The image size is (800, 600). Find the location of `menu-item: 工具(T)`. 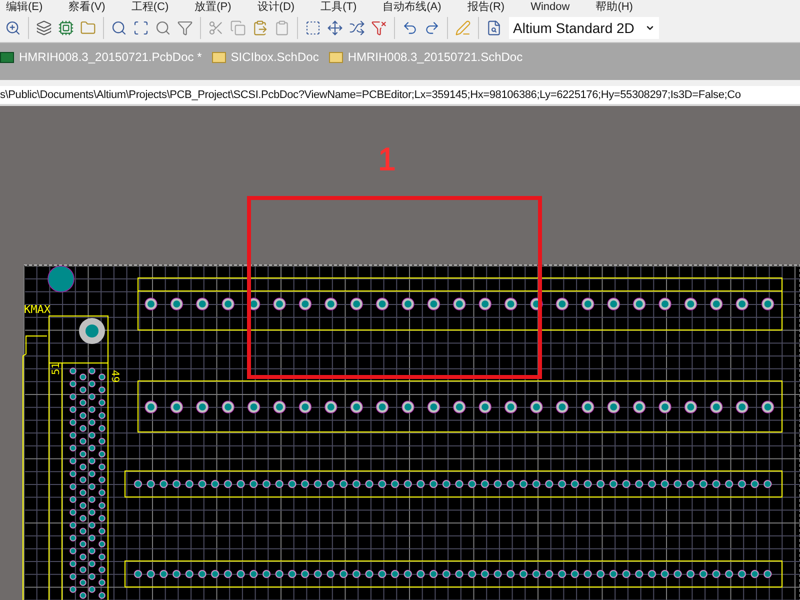

menu-item: 工具(T) is located at coordinates (338, 7).